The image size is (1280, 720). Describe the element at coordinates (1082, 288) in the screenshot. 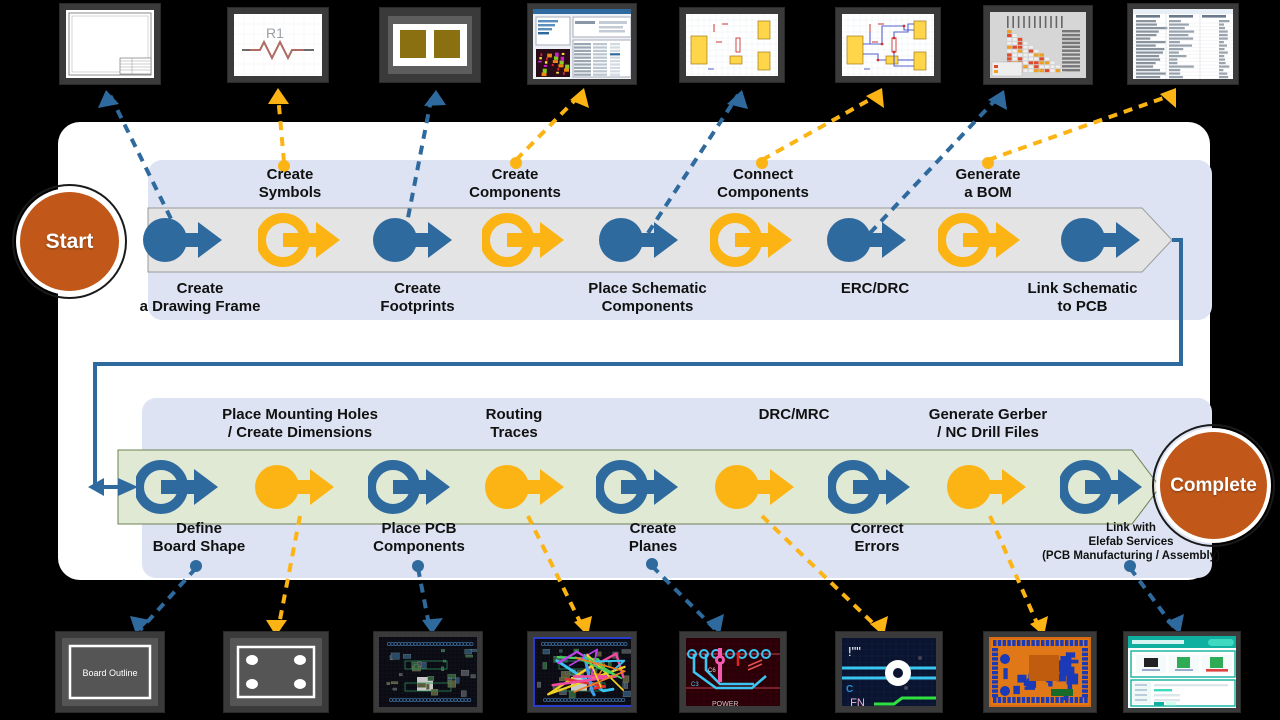

I see `label-line: Link Schematic` at that location.